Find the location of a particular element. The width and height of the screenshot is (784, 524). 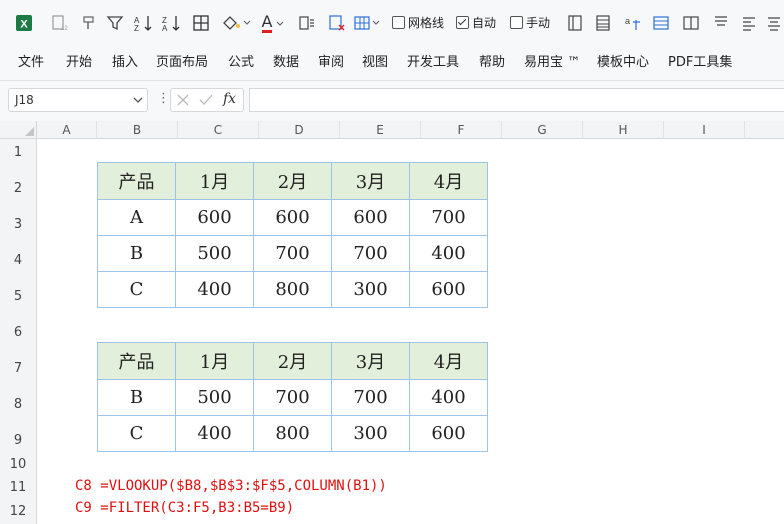

menu-file: 文件 is located at coordinates (31, 63).